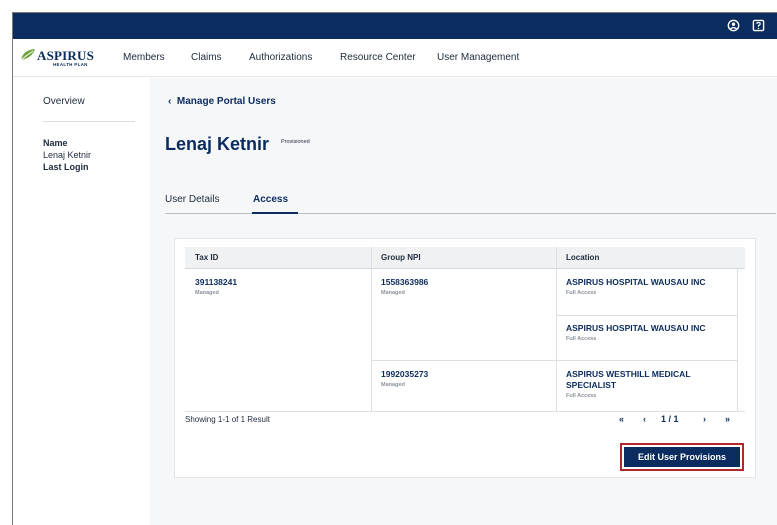  Describe the element at coordinates (378, 57) in the screenshot. I see `nav-resource-center: Resource Center` at that location.